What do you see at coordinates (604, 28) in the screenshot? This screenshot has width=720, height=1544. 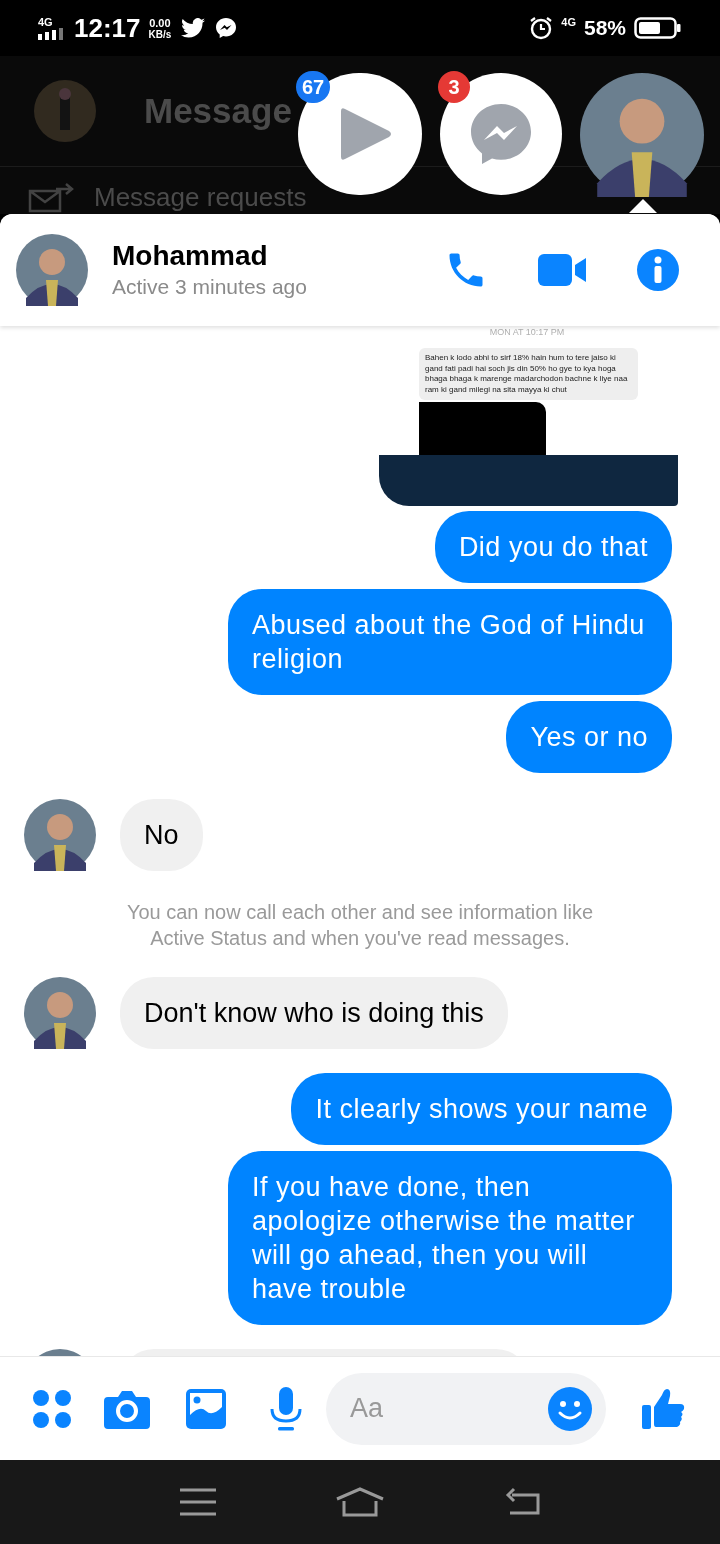 I see `battery-percent: 58%` at bounding box center [604, 28].